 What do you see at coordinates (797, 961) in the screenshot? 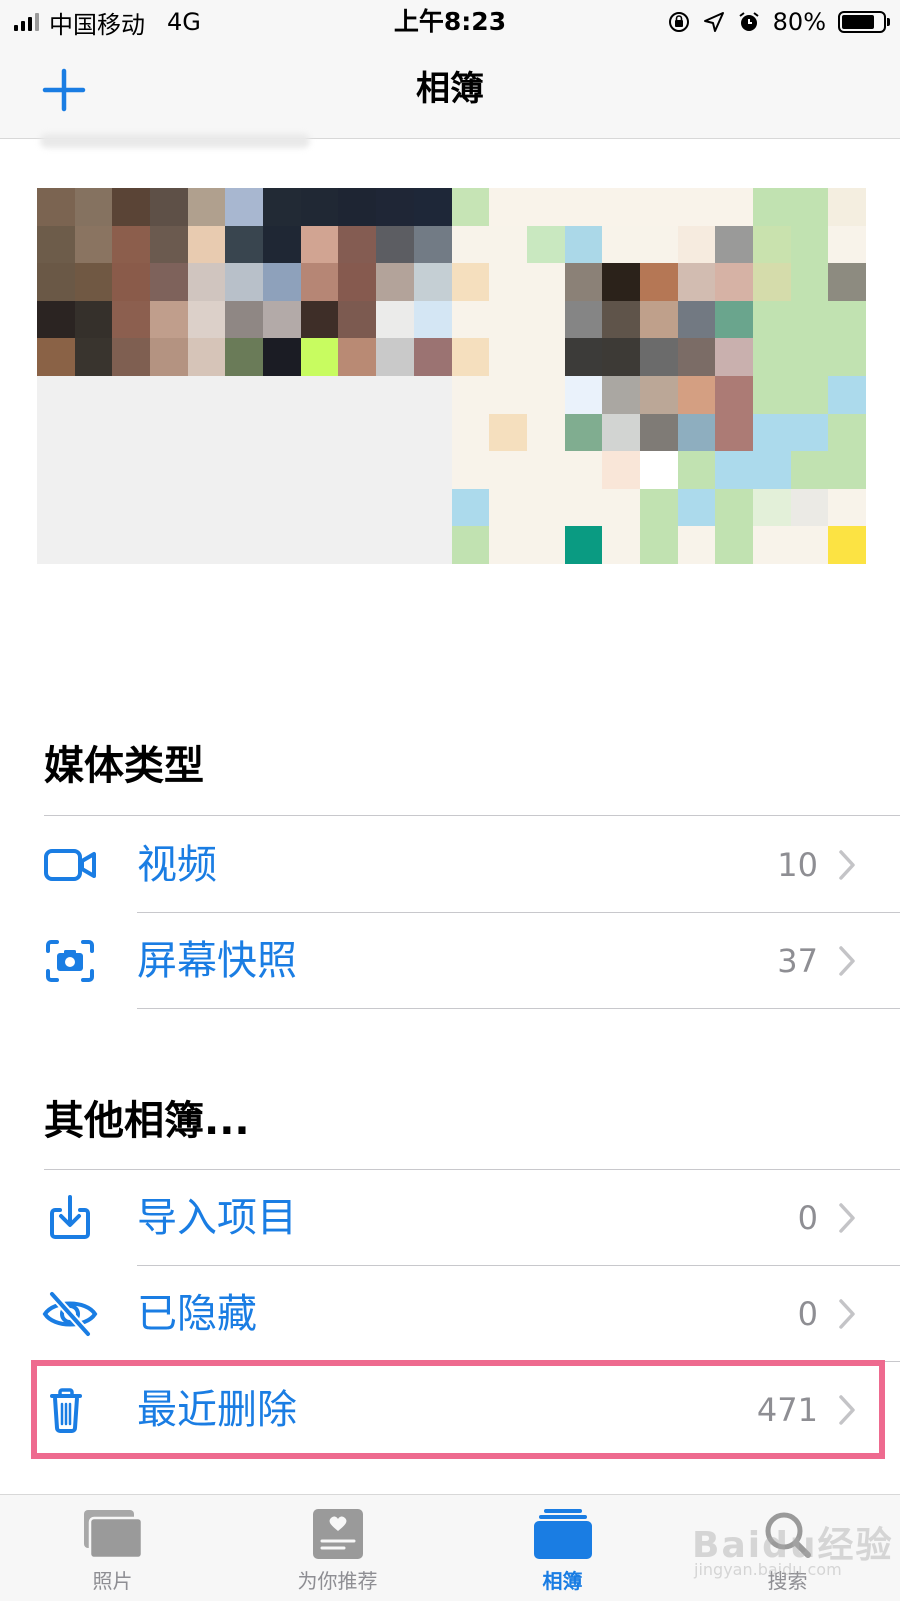
I see `row-count: 37` at bounding box center [797, 961].